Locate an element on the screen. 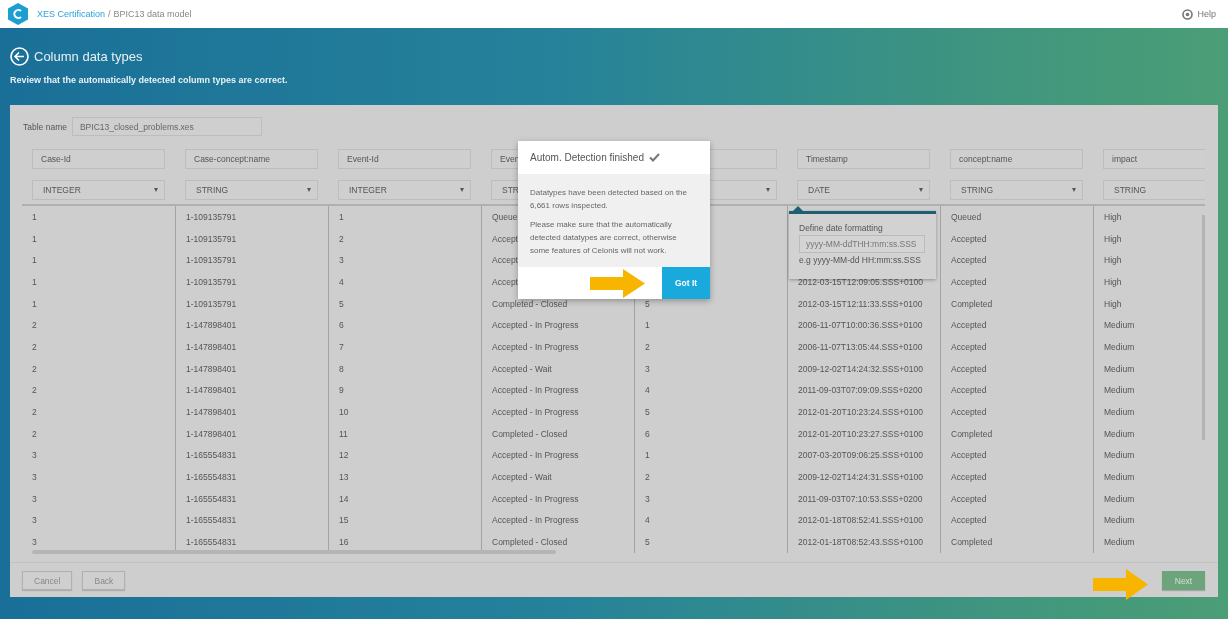  dialog-text: Datatypes have been detected based on the 6,661 rows inspected. is located at coordinates (609, 199).